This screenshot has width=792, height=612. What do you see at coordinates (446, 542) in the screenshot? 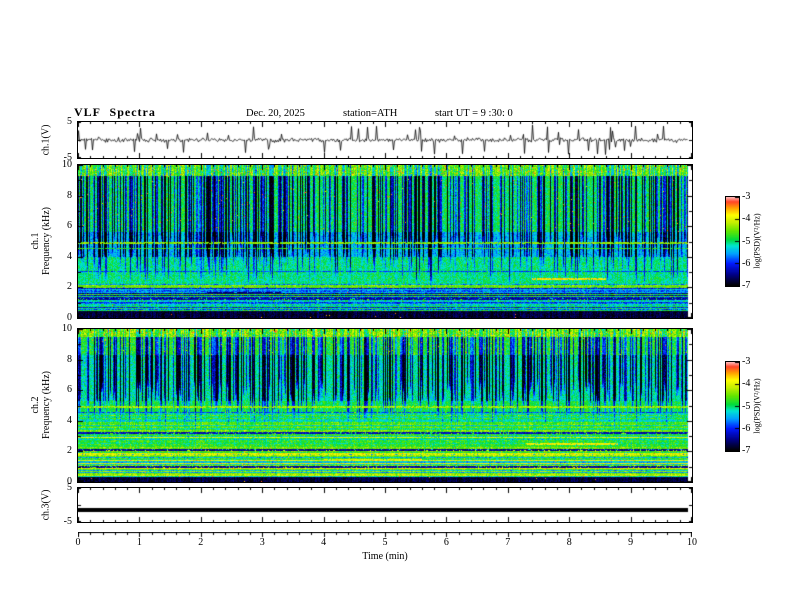
I see `x-tick-label: 6` at bounding box center [446, 542].